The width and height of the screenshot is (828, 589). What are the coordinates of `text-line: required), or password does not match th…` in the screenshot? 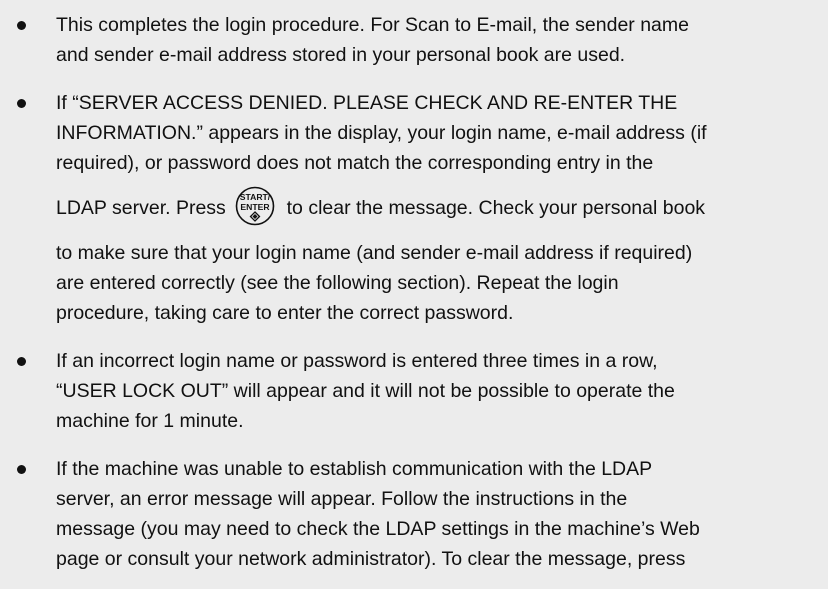 It's located at (355, 163).